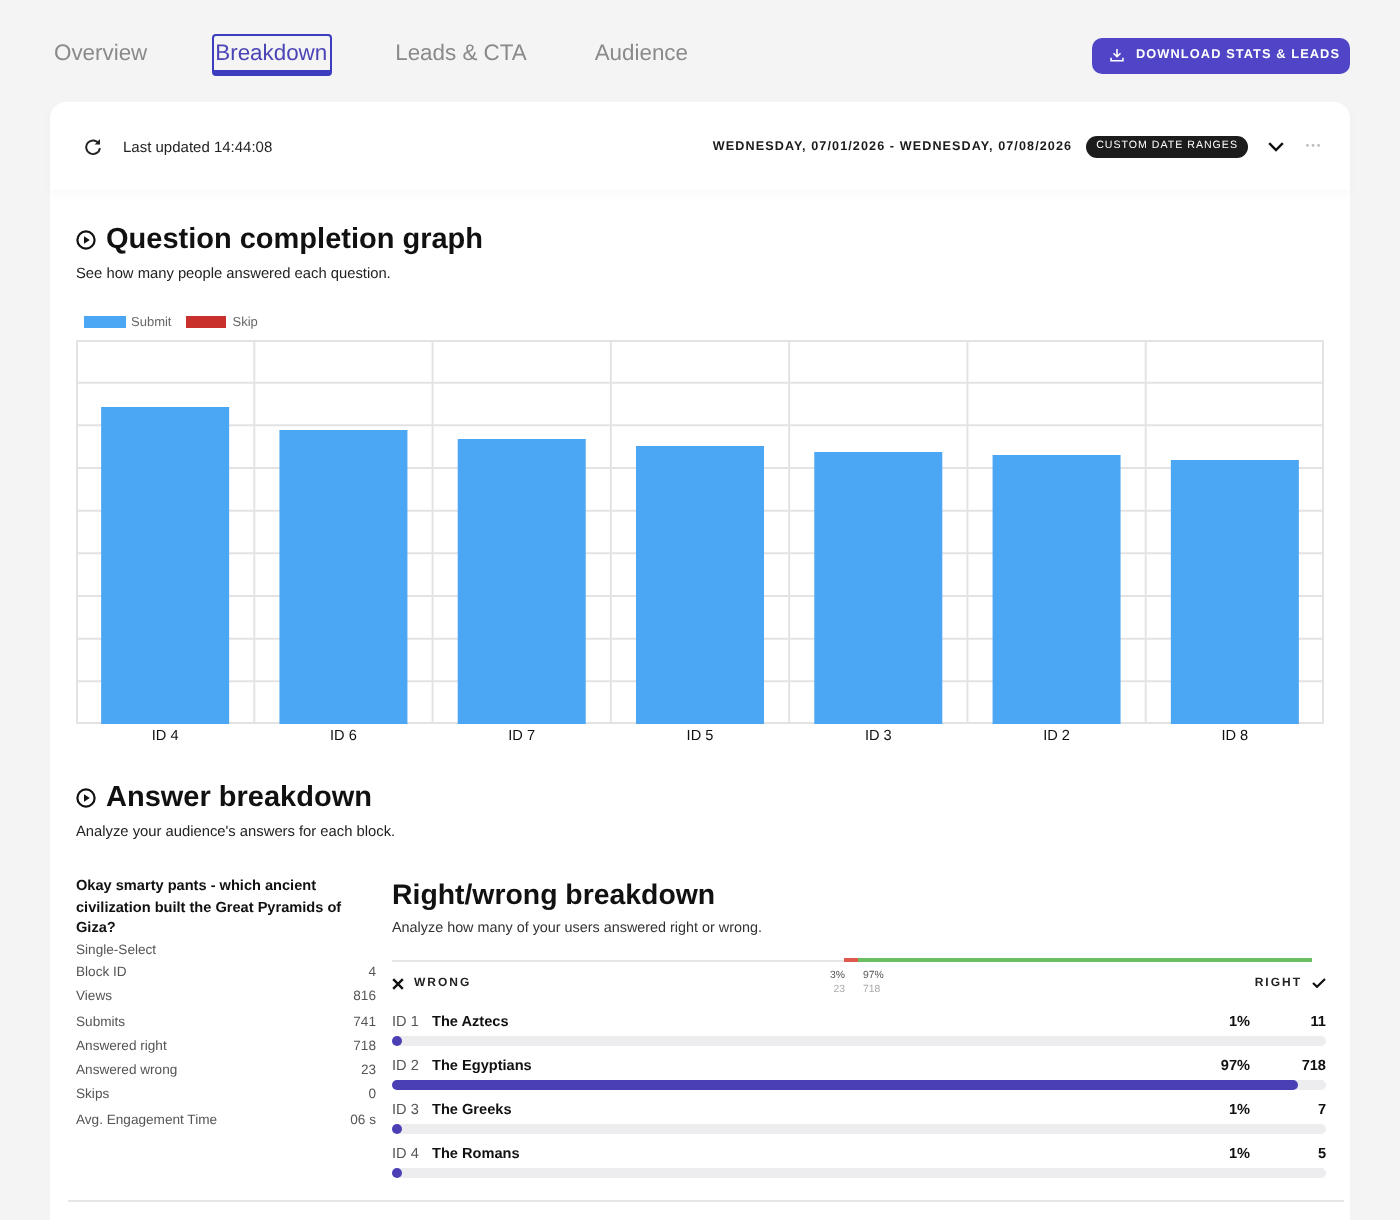 This screenshot has height=1220, width=1400. Describe the element at coordinates (398, 983) in the screenshot. I see `cross-icon` at that location.